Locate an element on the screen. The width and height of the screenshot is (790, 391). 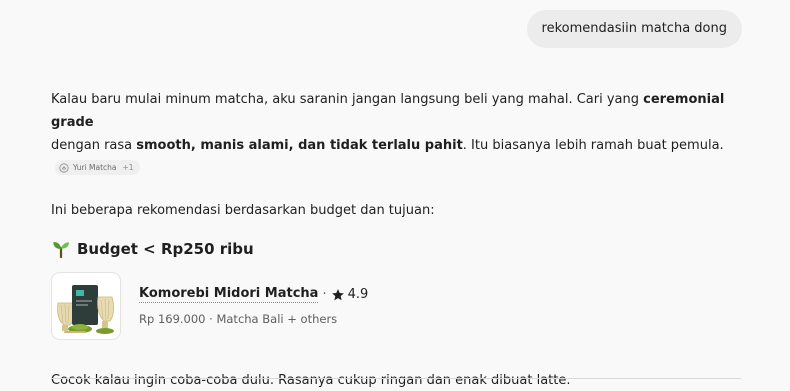
budget-section-heading: Budget < Rp250 ribu is located at coordinates (401, 249).